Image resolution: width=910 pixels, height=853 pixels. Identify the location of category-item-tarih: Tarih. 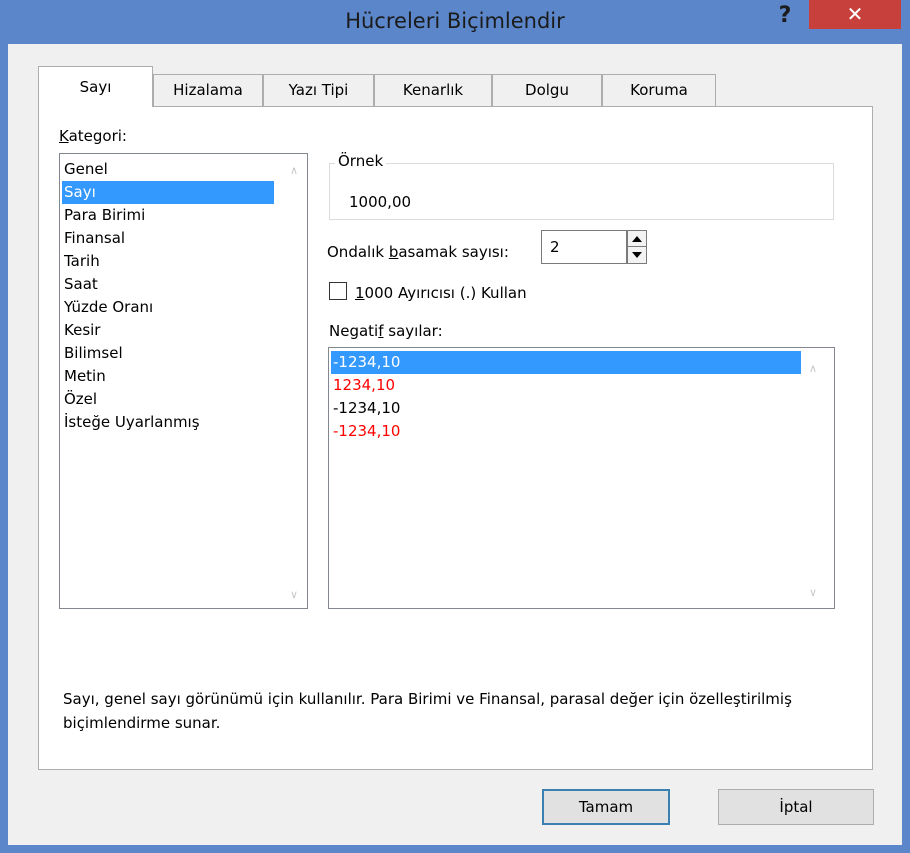
(170, 261).